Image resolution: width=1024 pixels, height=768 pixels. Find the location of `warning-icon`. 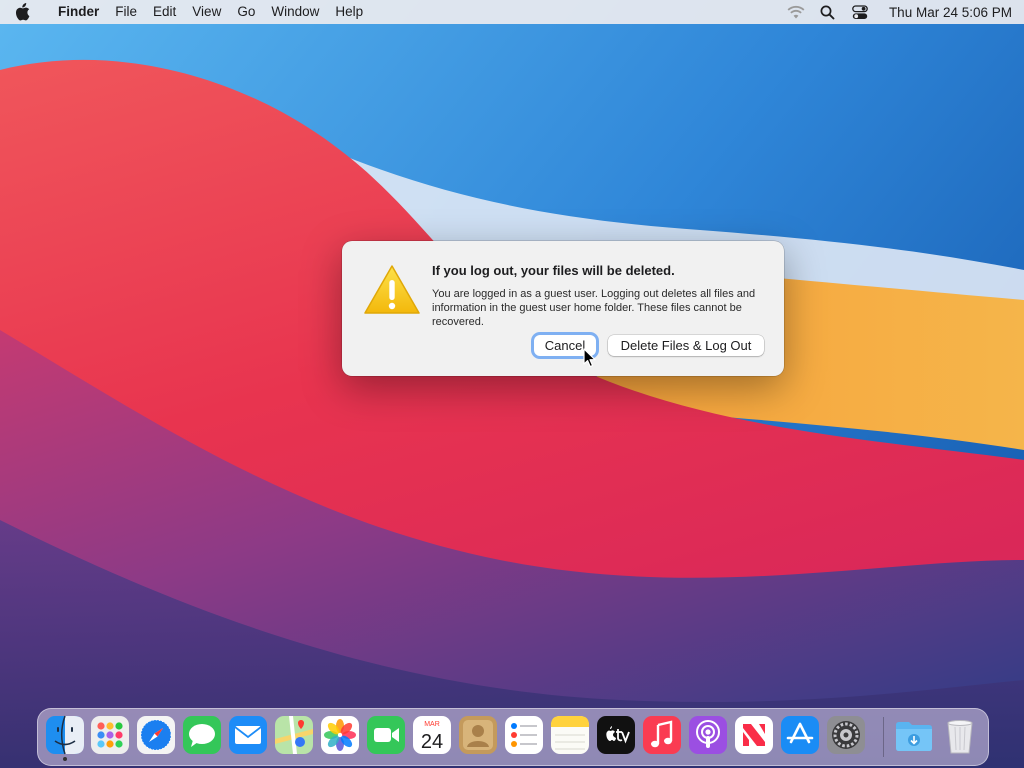

warning-icon is located at coordinates (392, 289).